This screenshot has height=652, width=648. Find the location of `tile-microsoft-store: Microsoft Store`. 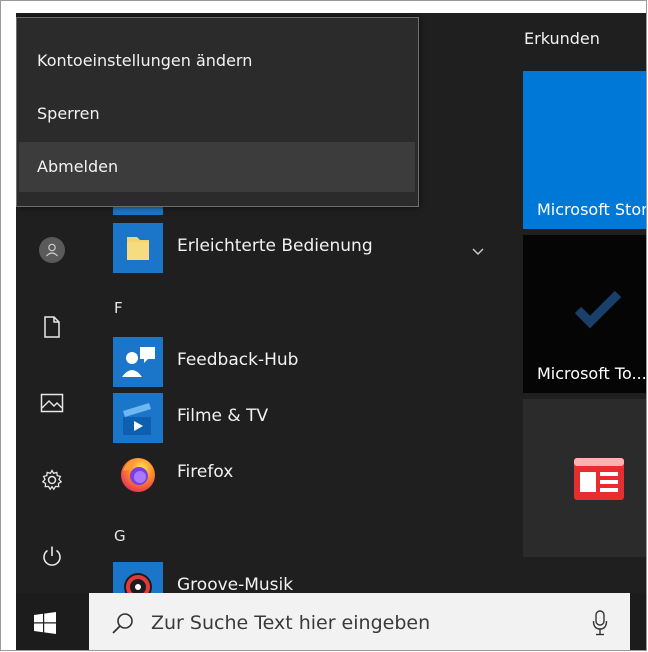

tile-microsoft-store: Microsoft Store is located at coordinates (585, 150).